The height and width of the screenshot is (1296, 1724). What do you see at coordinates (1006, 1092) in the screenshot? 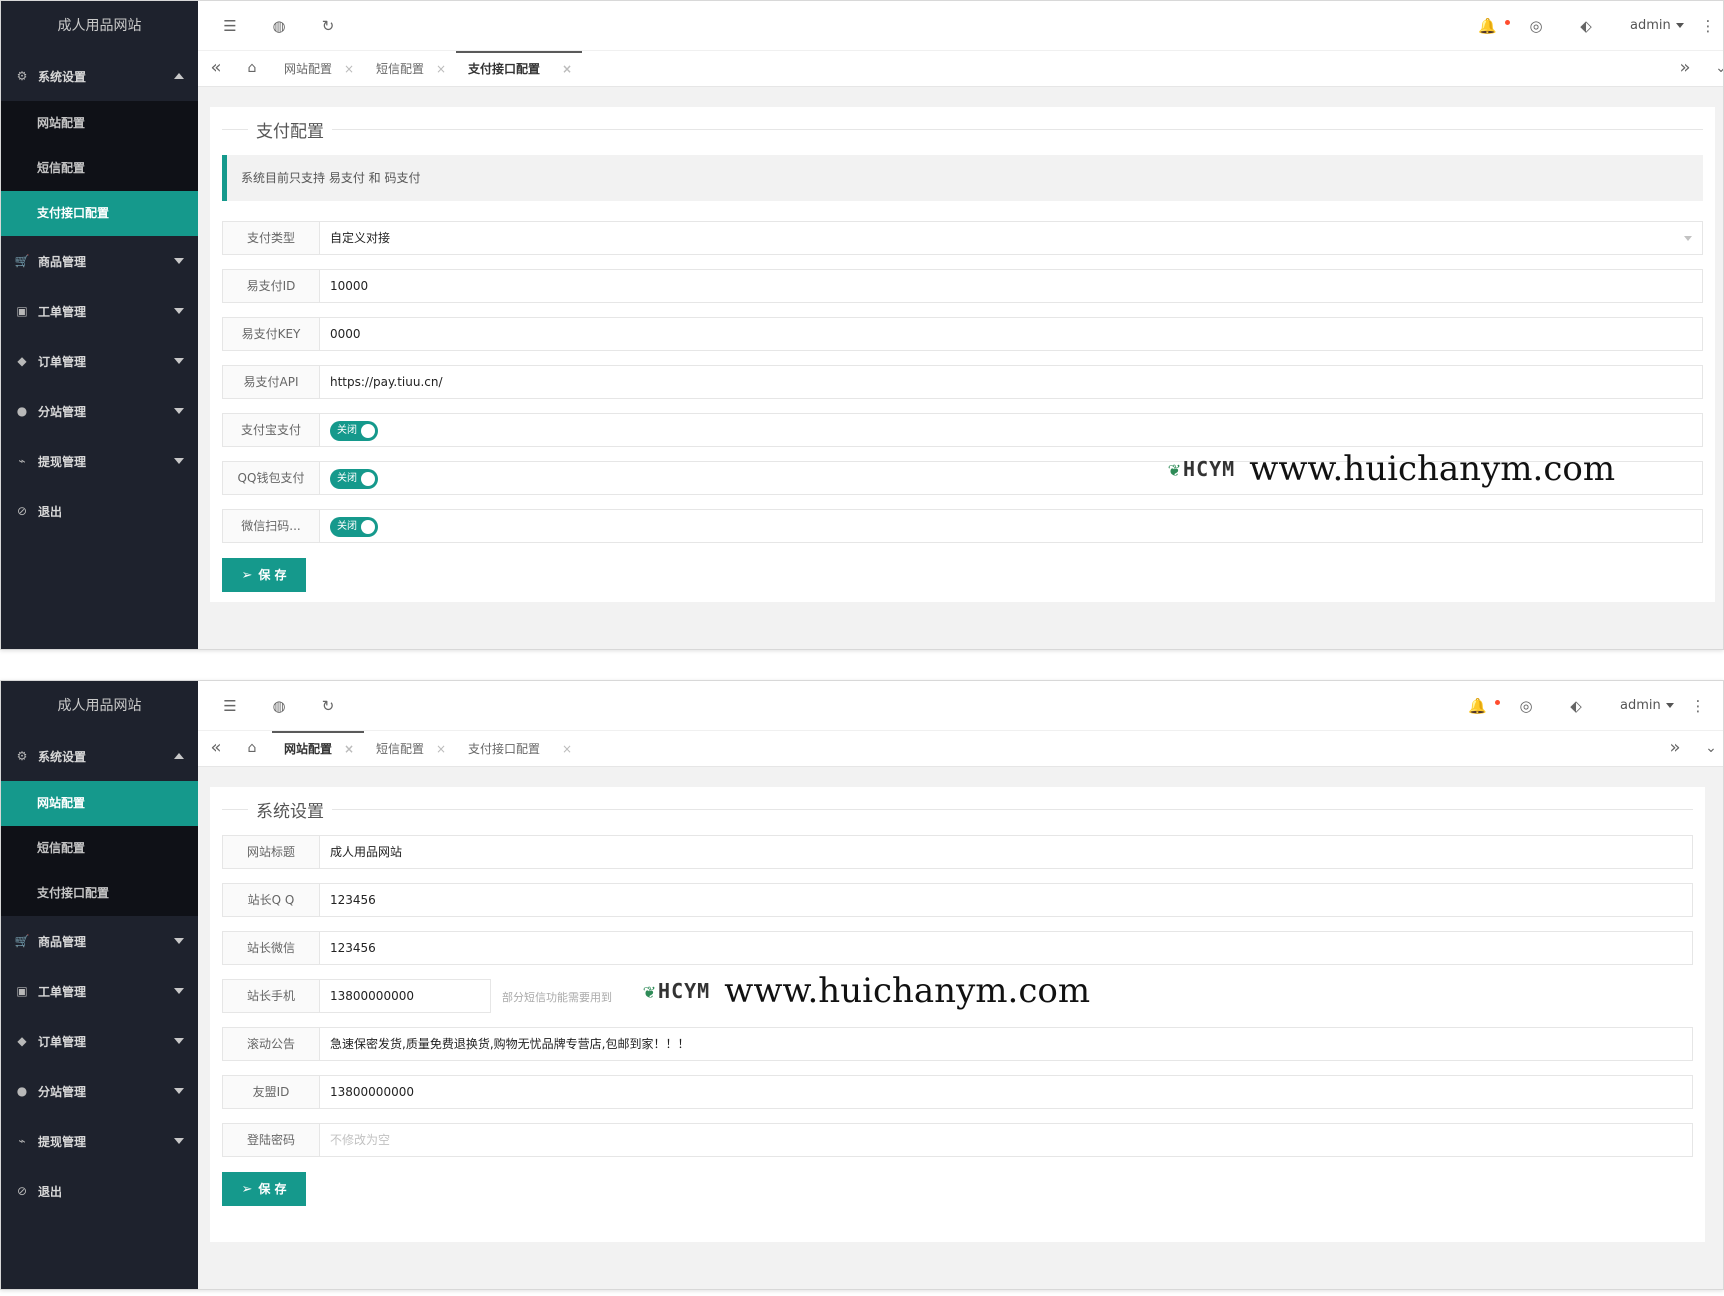
I see `umeng-id-input: 13800000000` at bounding box center [1006, 1092].